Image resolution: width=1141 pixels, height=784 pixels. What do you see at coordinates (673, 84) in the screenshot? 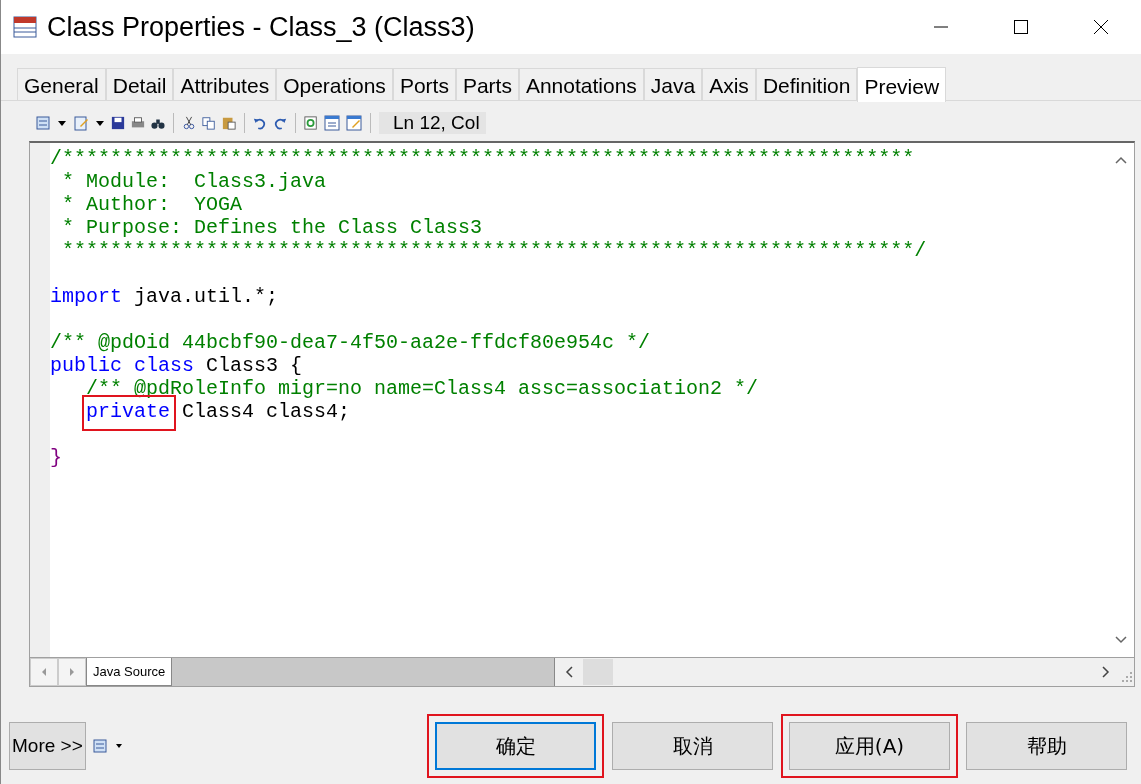
I see `tab: Java` at bounding box center [673, 84].